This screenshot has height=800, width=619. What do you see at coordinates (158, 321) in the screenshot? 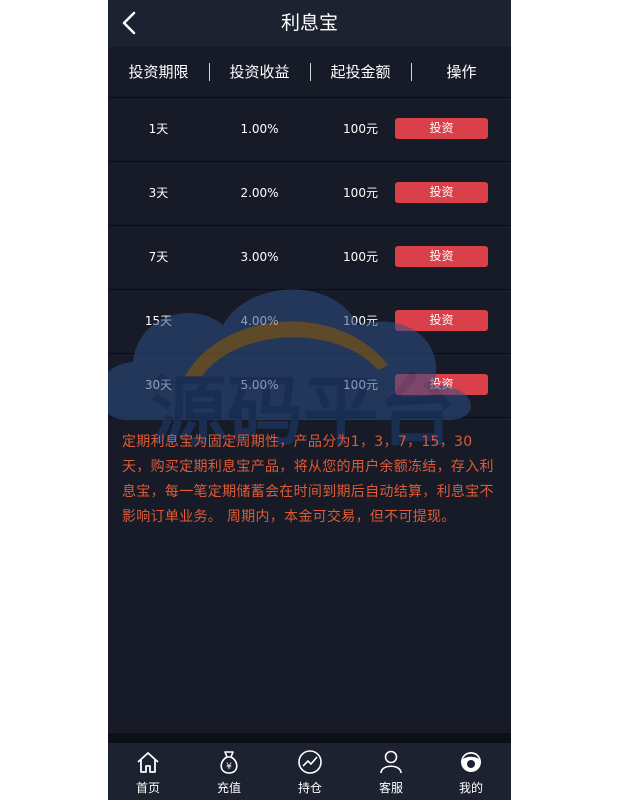
I see `term-cell: 15天` at bounding box center [158, 321].